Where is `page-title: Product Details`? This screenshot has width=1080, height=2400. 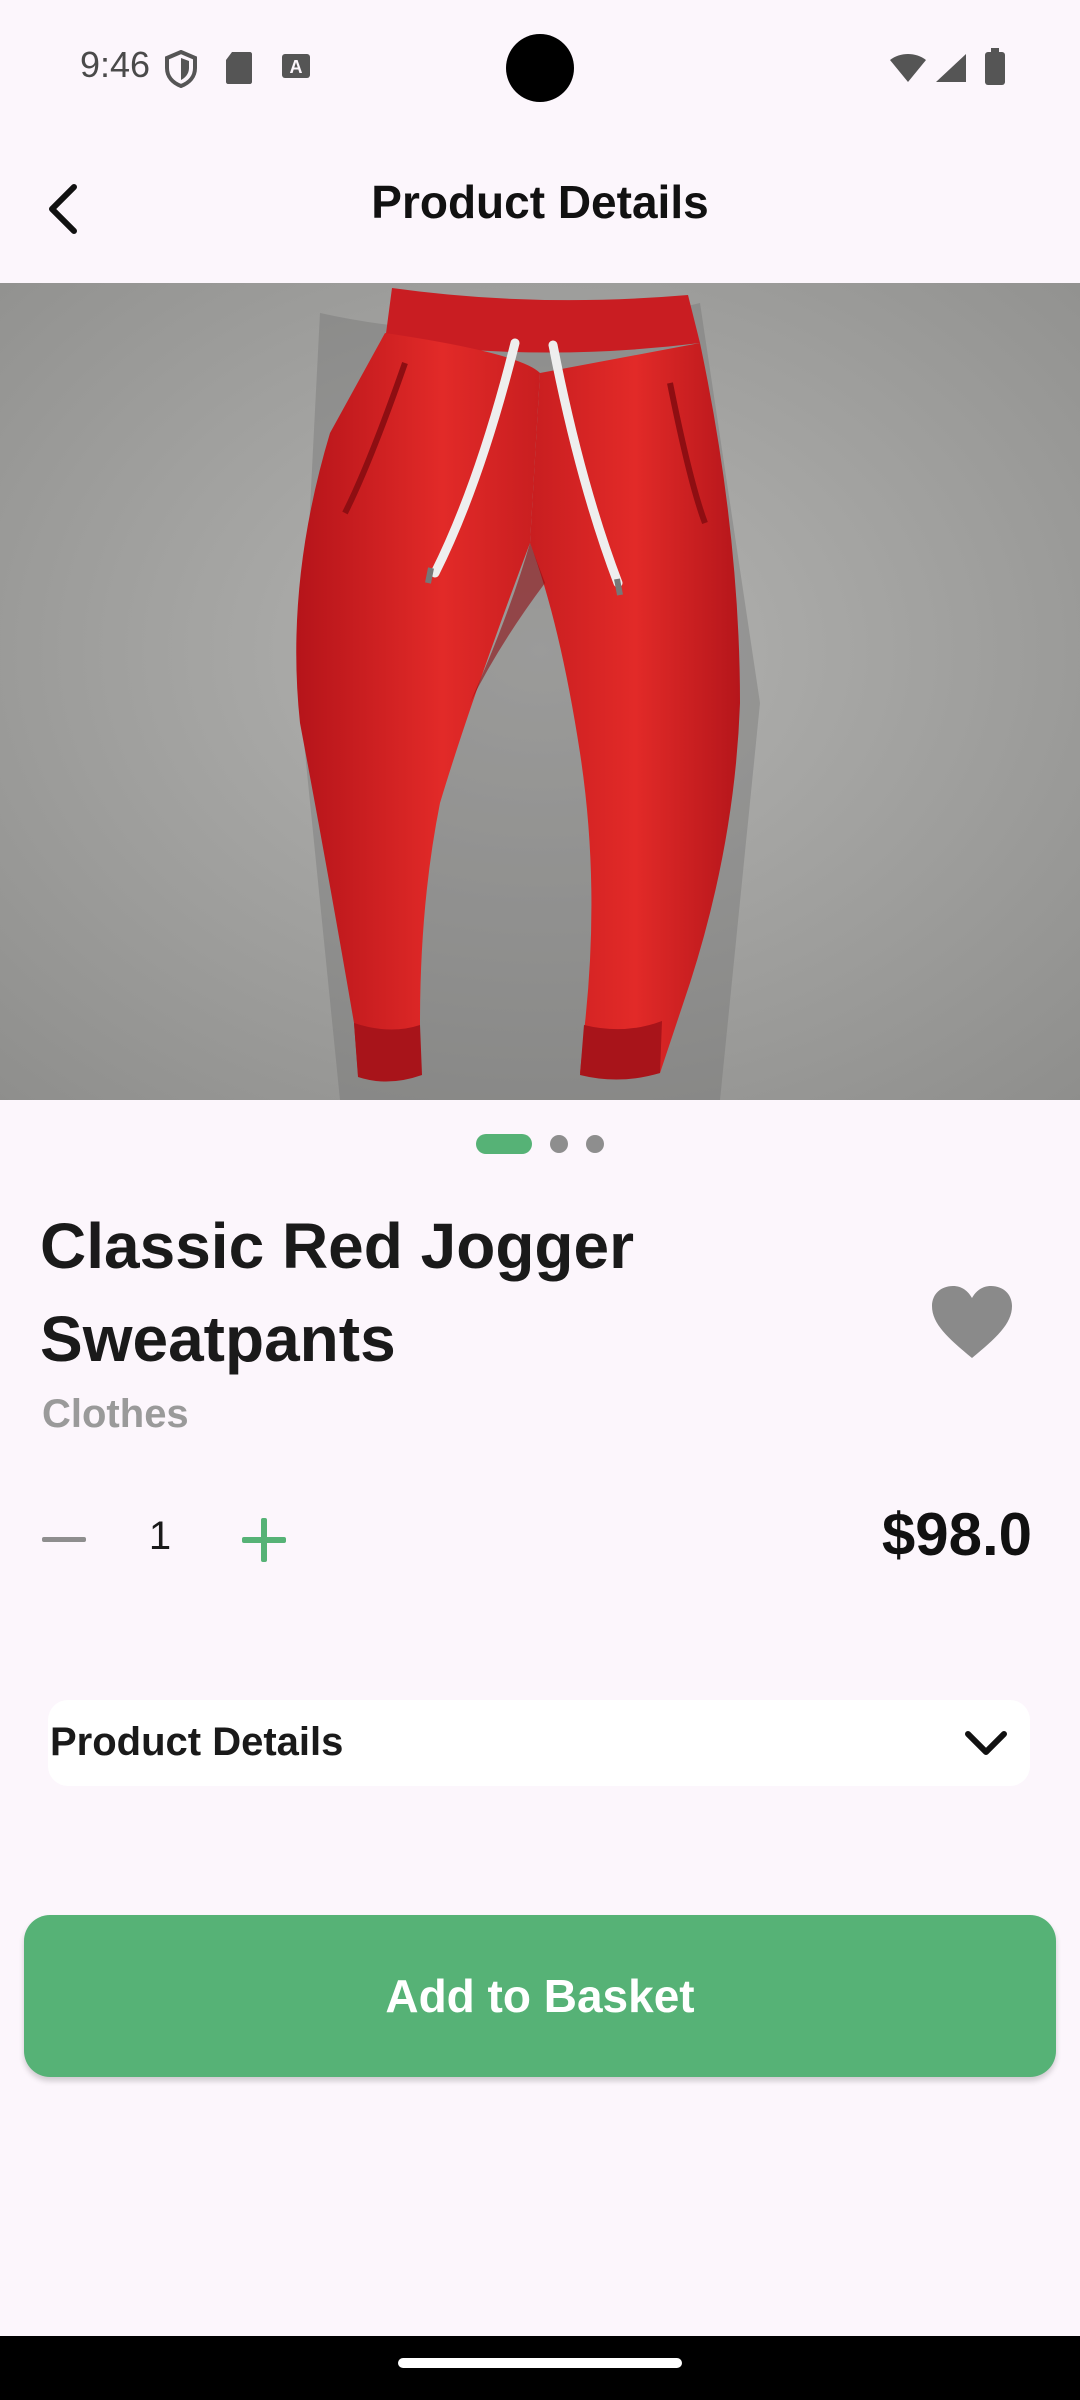 page-title: Product Details is located at coordinates (540, 202).